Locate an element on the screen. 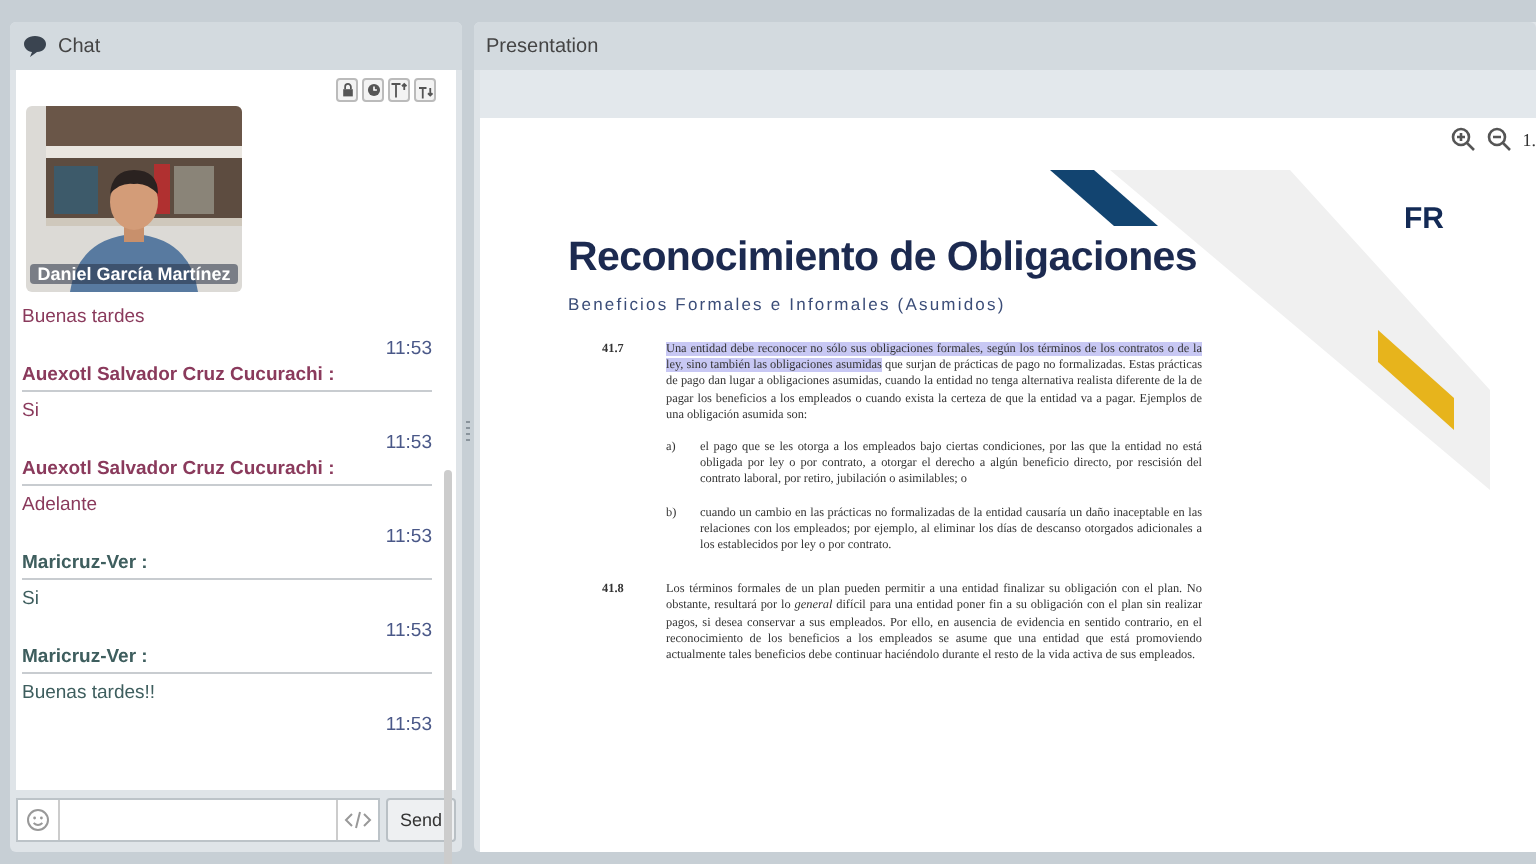 This screenshot has width=1536, height=864. panel-title: Chat is located at coordinates (79, 46).